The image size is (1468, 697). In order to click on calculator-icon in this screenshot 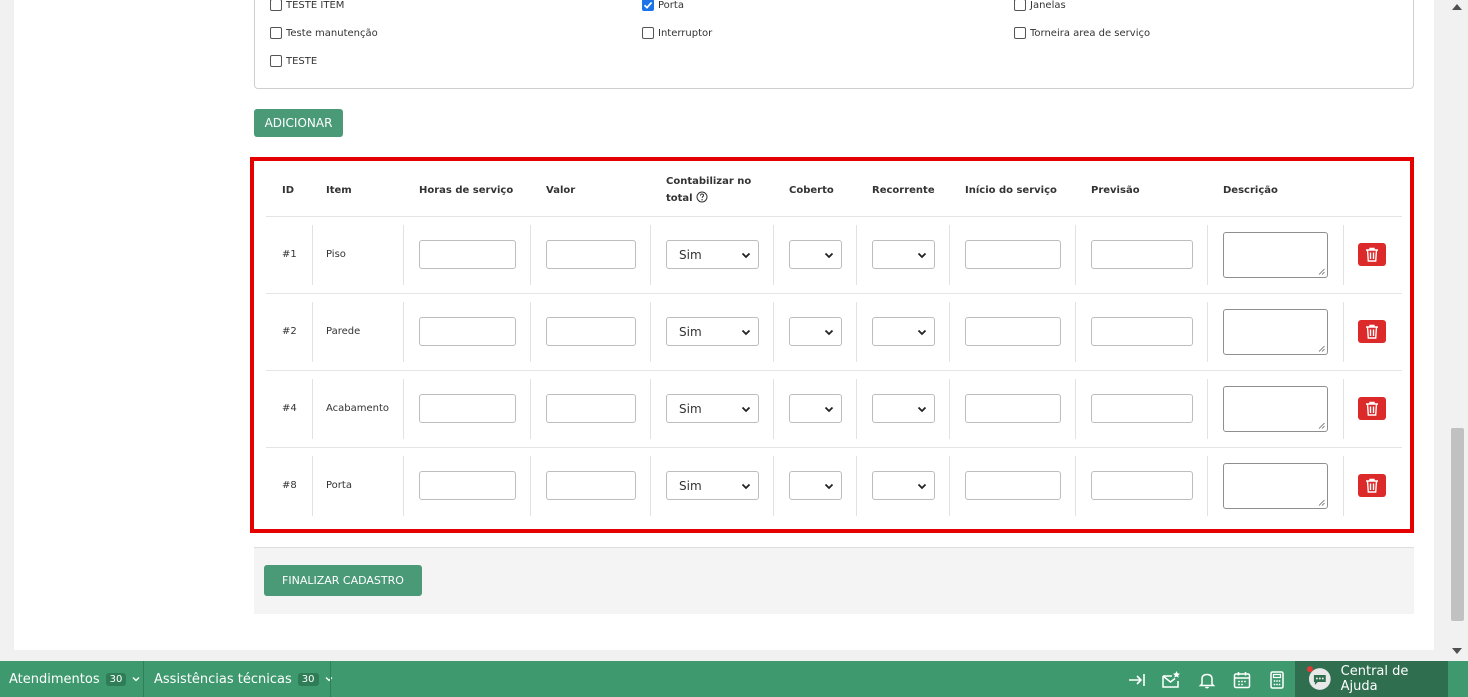, I will do `click(1277, 680)`.